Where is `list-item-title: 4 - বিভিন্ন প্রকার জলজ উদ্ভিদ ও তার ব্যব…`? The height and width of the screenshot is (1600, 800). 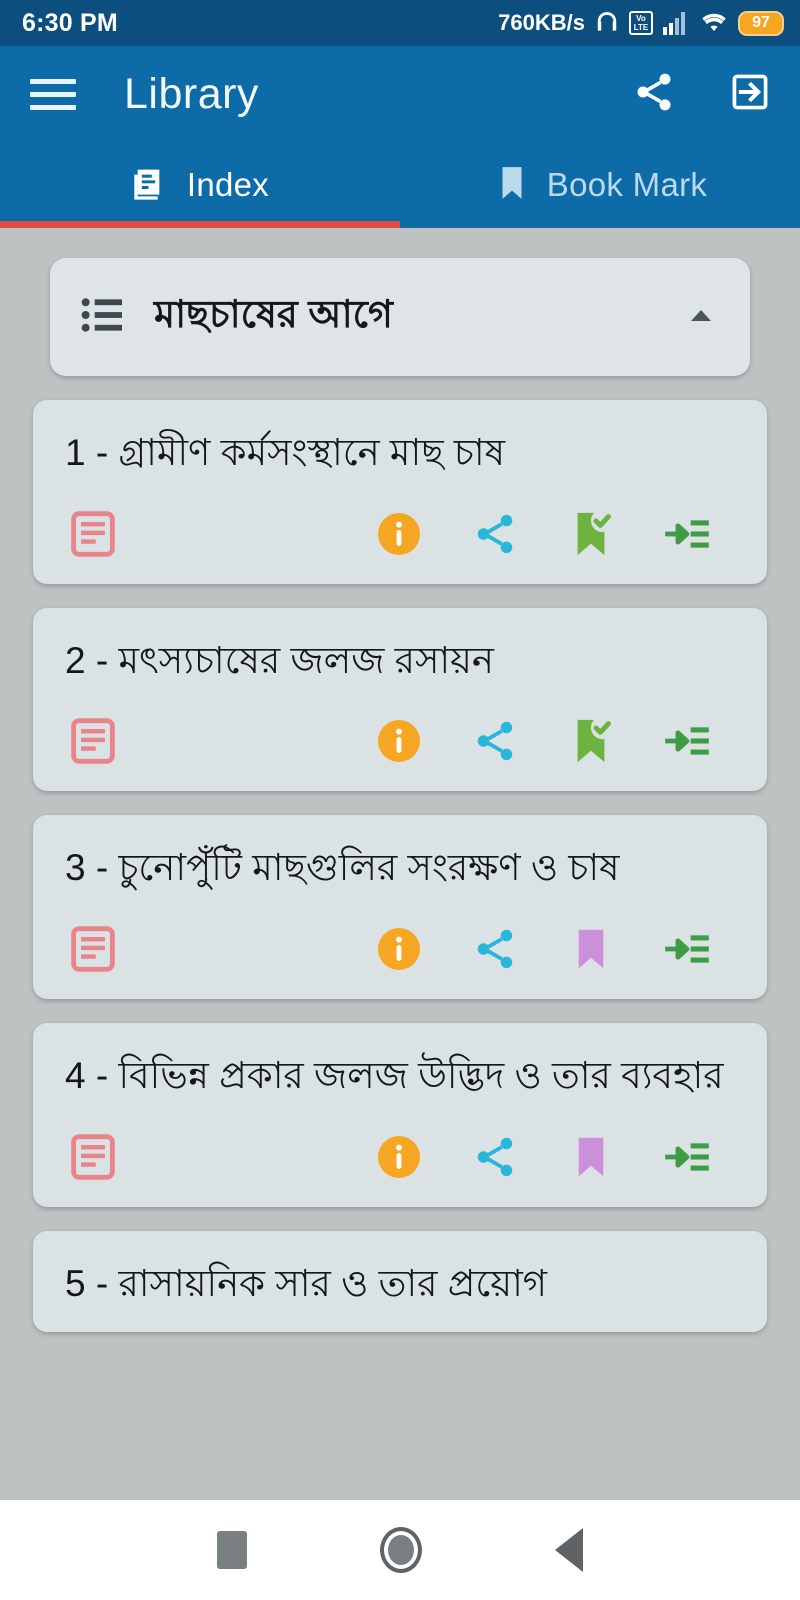 list-item-title: 4 - বিভিন্ন প্রকার জলজ উদ্ভিদ ও তার ব্যব… is located at coordinates (394, 1075).